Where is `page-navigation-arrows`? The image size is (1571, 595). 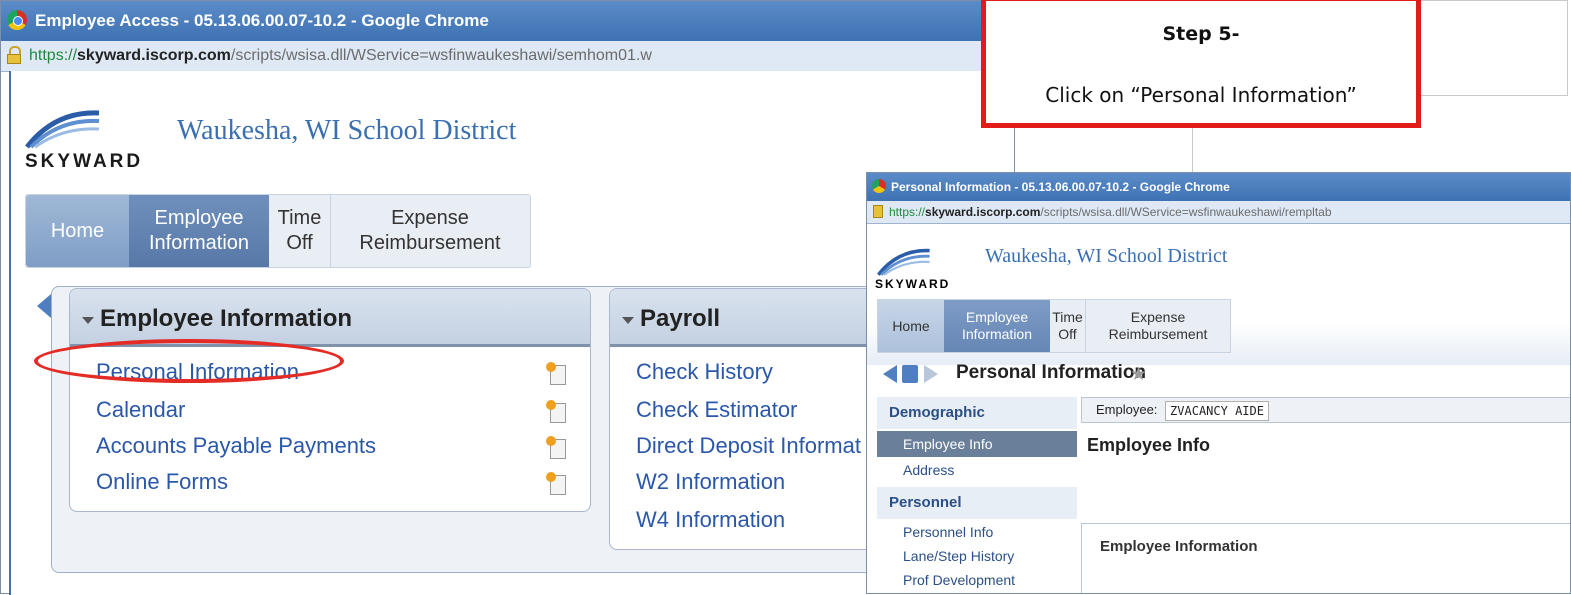 page-navigation-arrows is located at coordinates (920, 374).